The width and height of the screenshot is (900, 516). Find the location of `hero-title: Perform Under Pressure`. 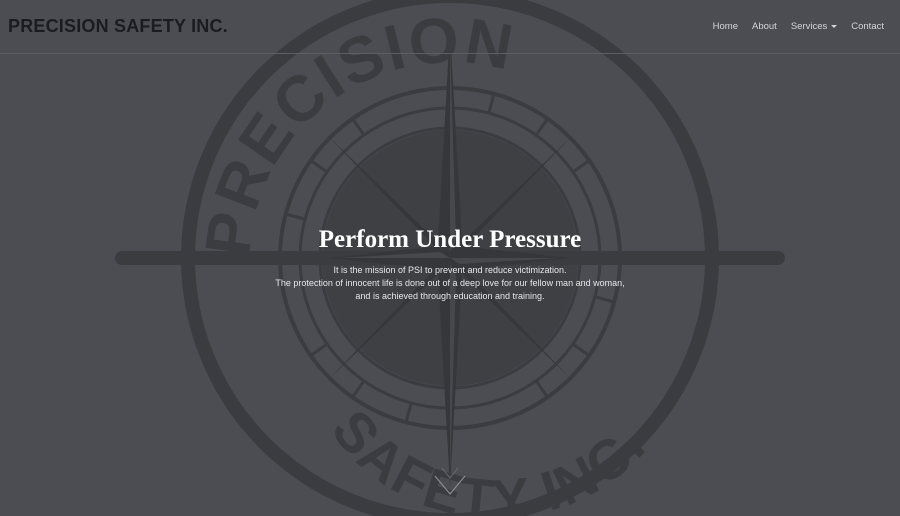

hero-title: Perform Under Pressure is located at coordinates (450, 239).